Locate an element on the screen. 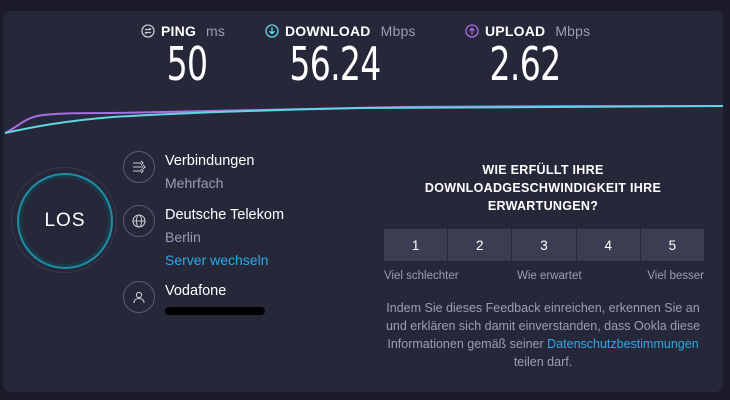  rating-3-button: 3 is located at coordinates (544, 245).